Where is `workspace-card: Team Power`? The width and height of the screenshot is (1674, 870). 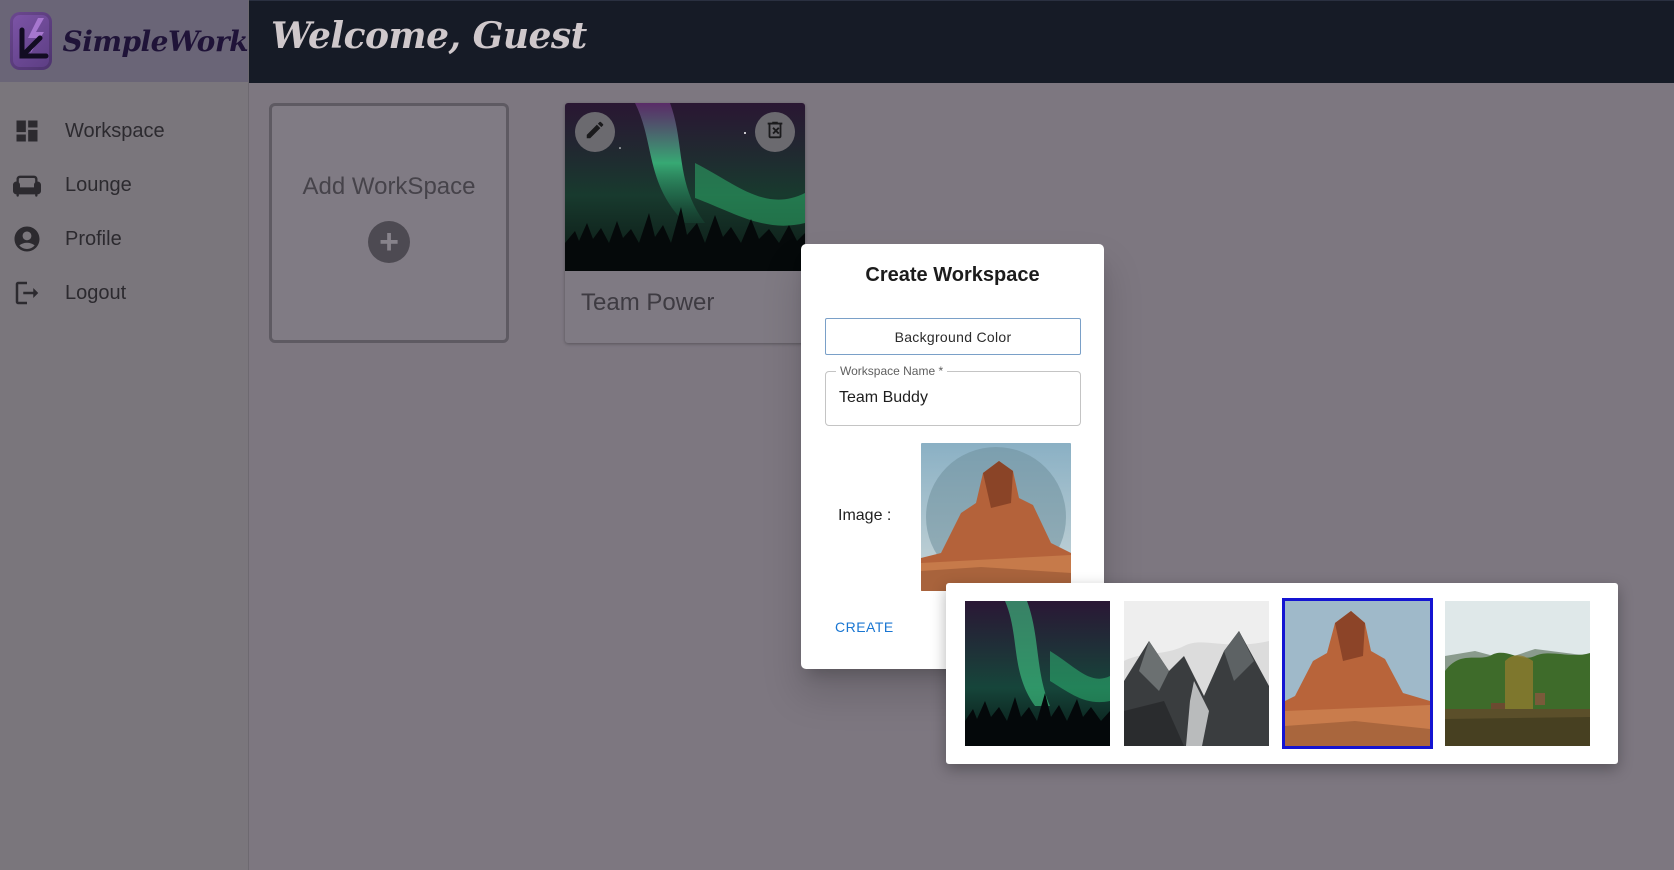 workspace-card: Team Power is located at coordinates (685, 223).